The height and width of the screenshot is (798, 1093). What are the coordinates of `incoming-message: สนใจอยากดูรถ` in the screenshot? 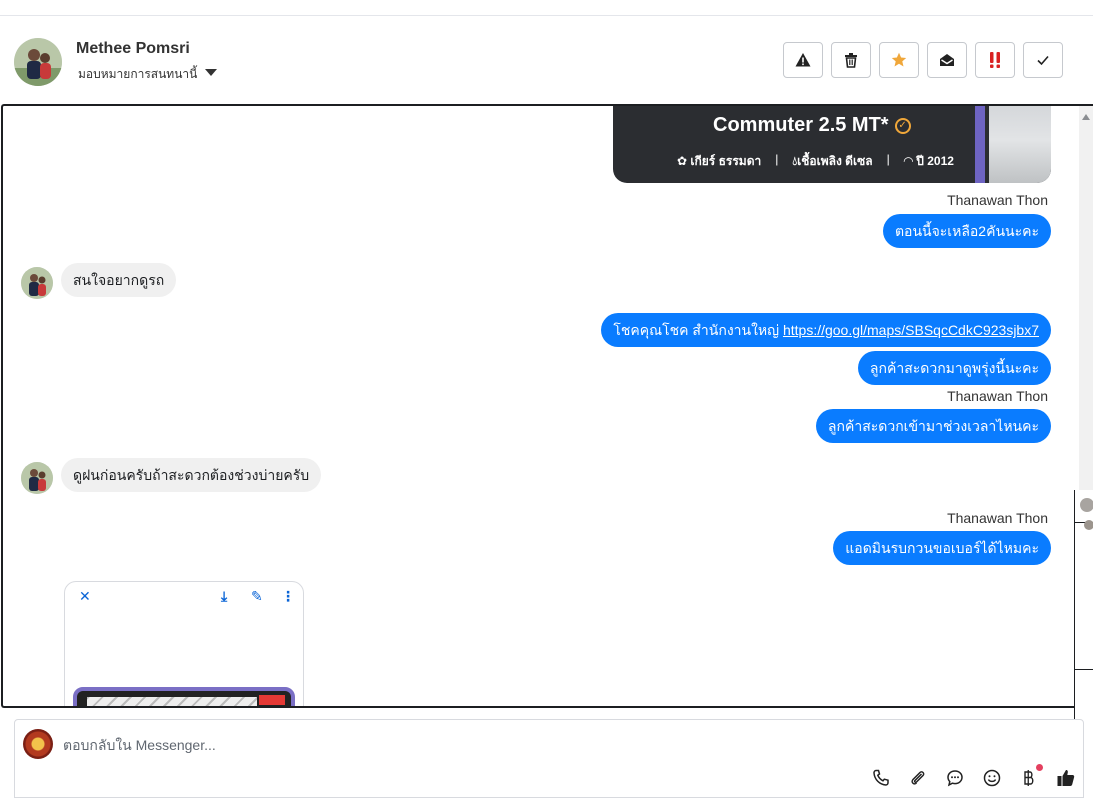 It's located at (119, 280).